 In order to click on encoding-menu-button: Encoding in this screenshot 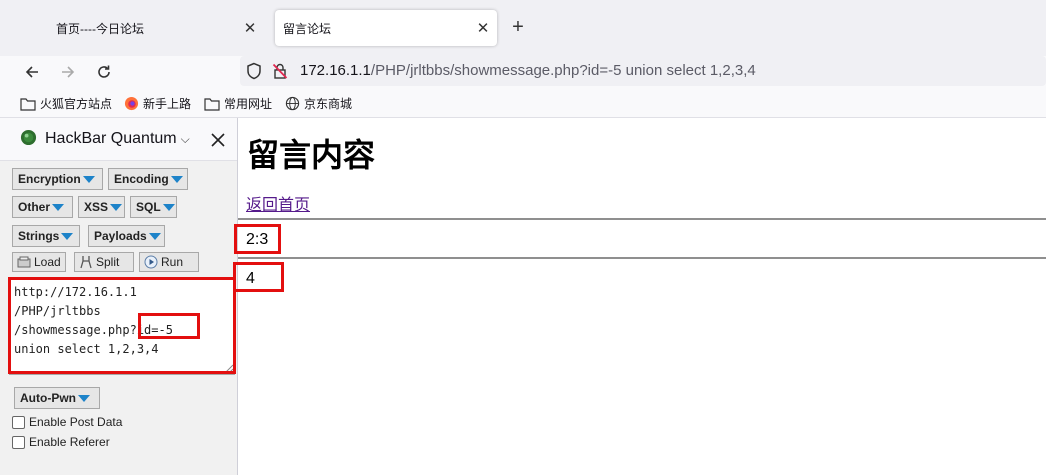, I will do `click(148, 179)`.